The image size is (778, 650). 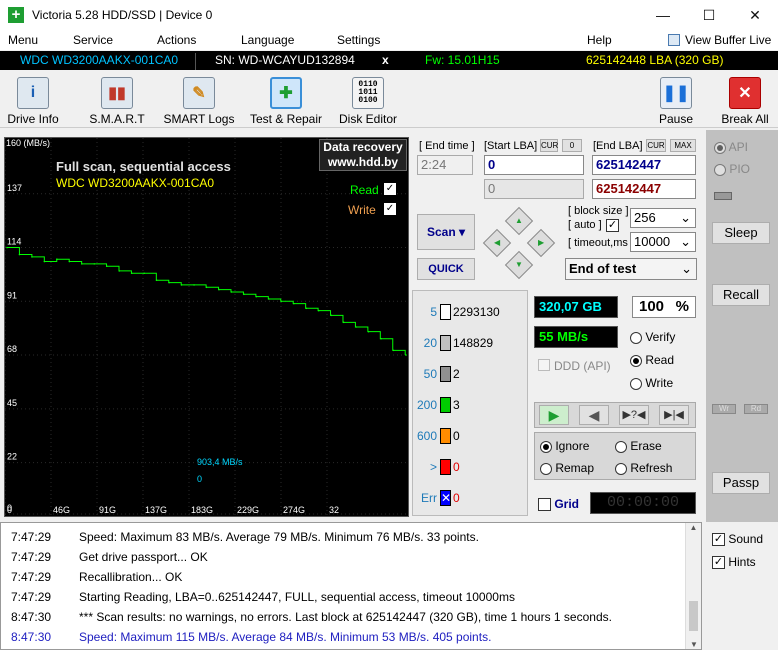 I want to click on block-size-select: 256 ⌄, so click(x=663, y=218).